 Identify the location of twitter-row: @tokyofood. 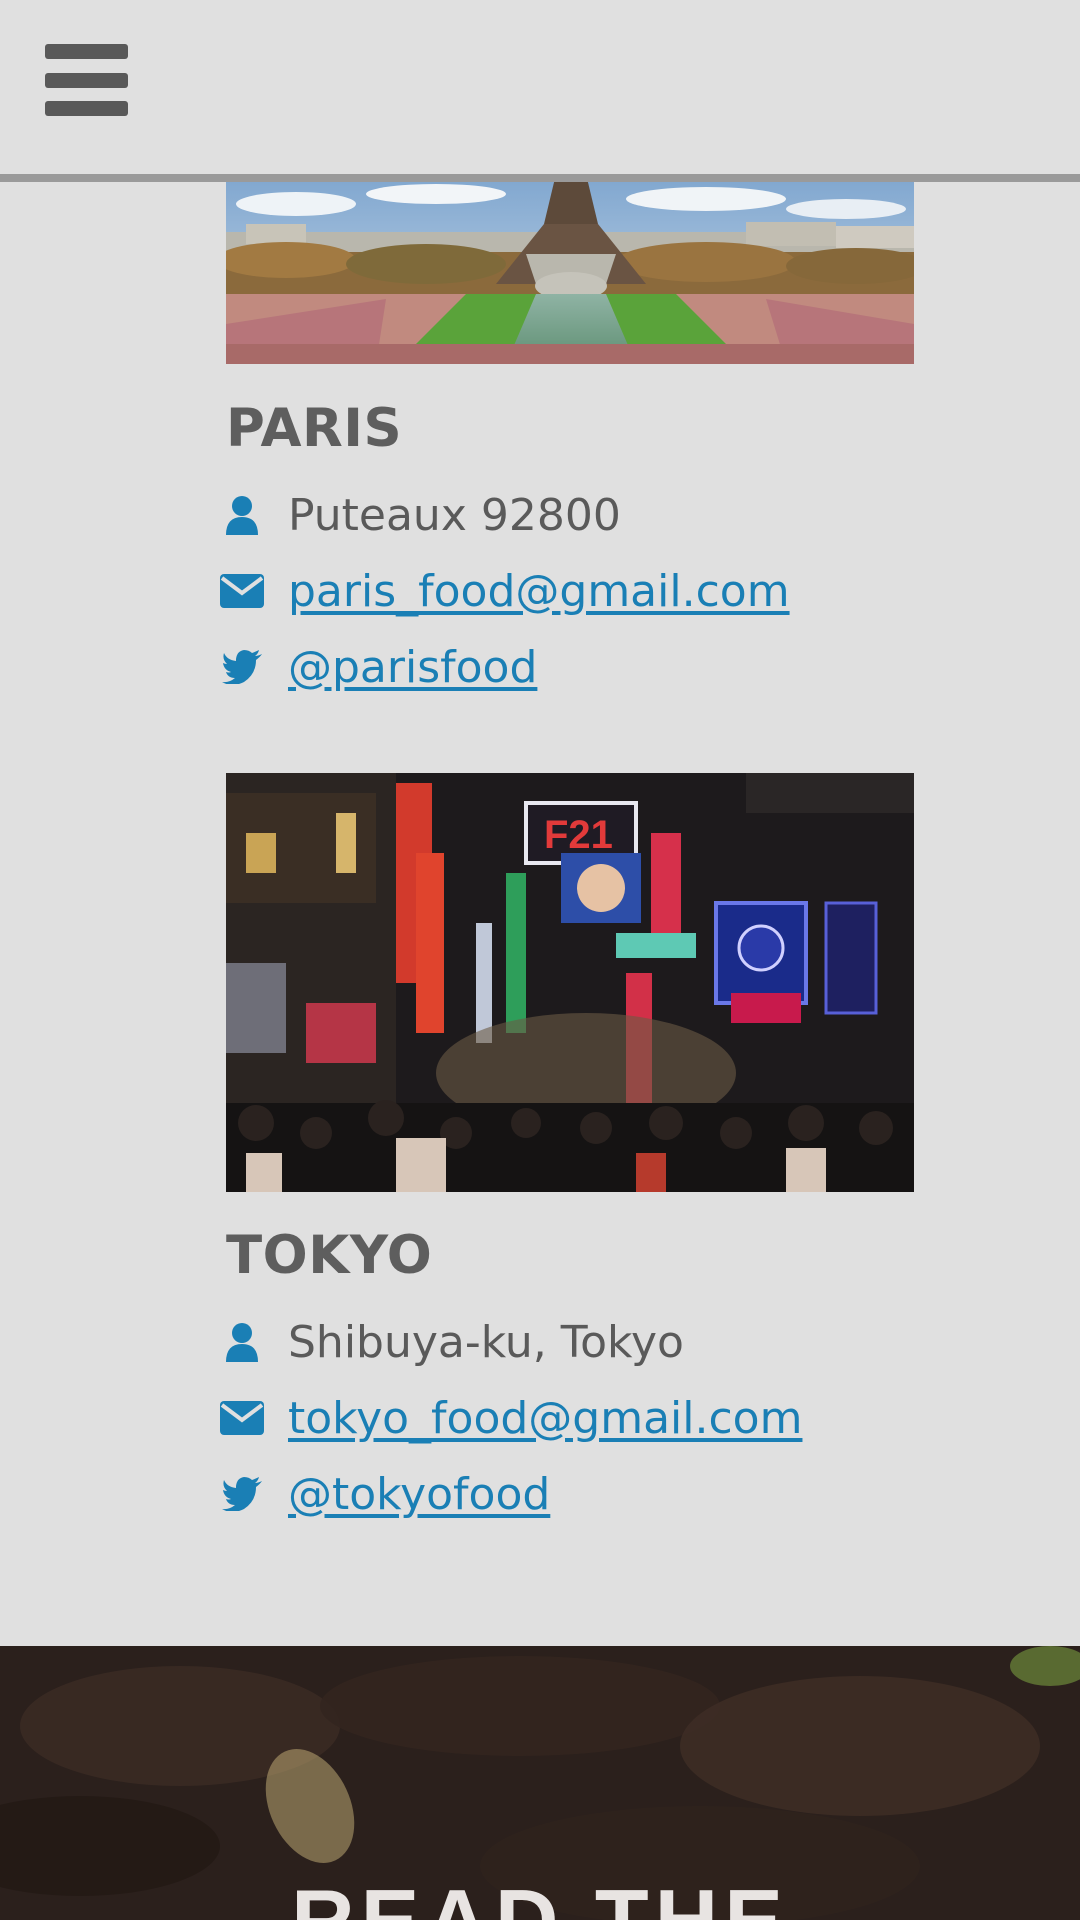
(383, 1494).